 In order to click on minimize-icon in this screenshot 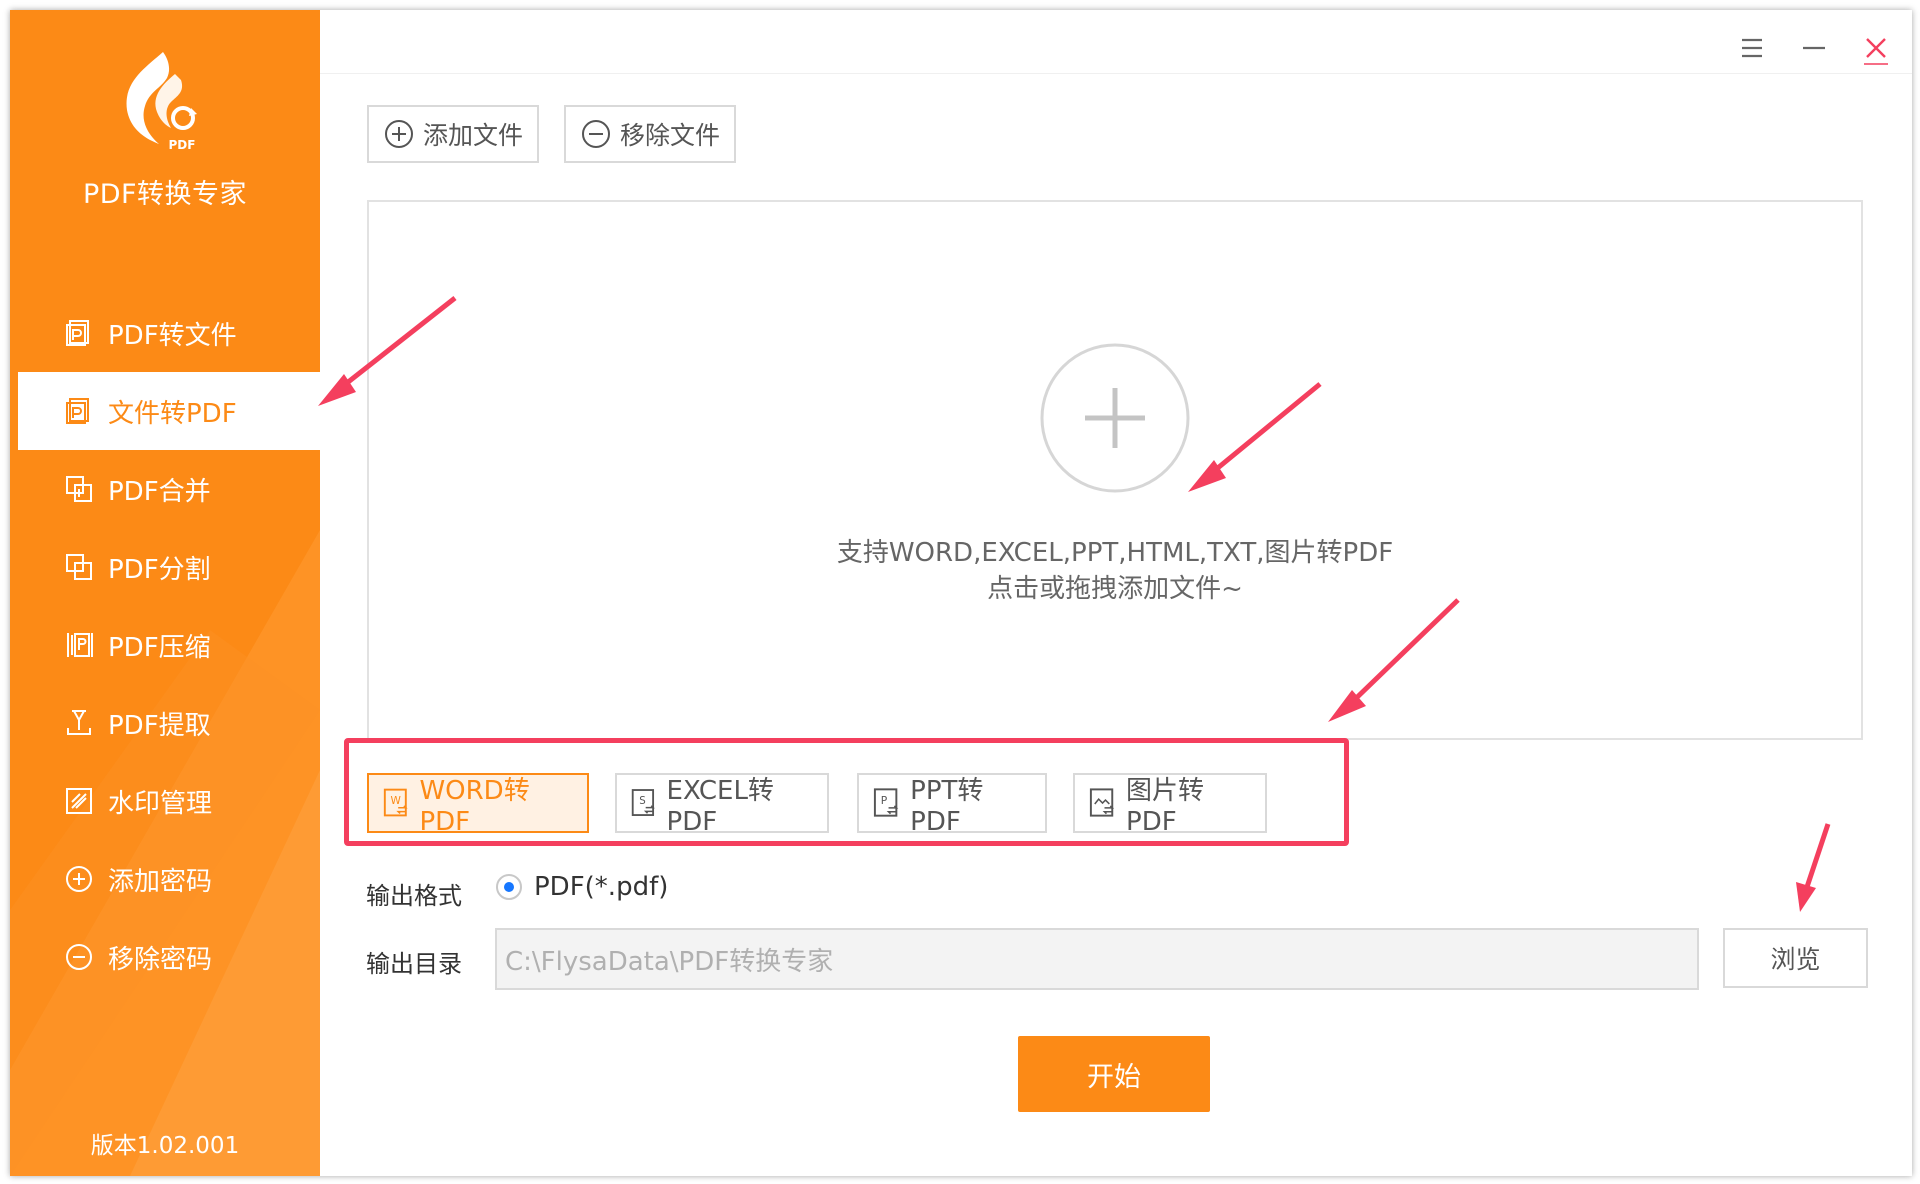, I will do `click(1814, 48)`.